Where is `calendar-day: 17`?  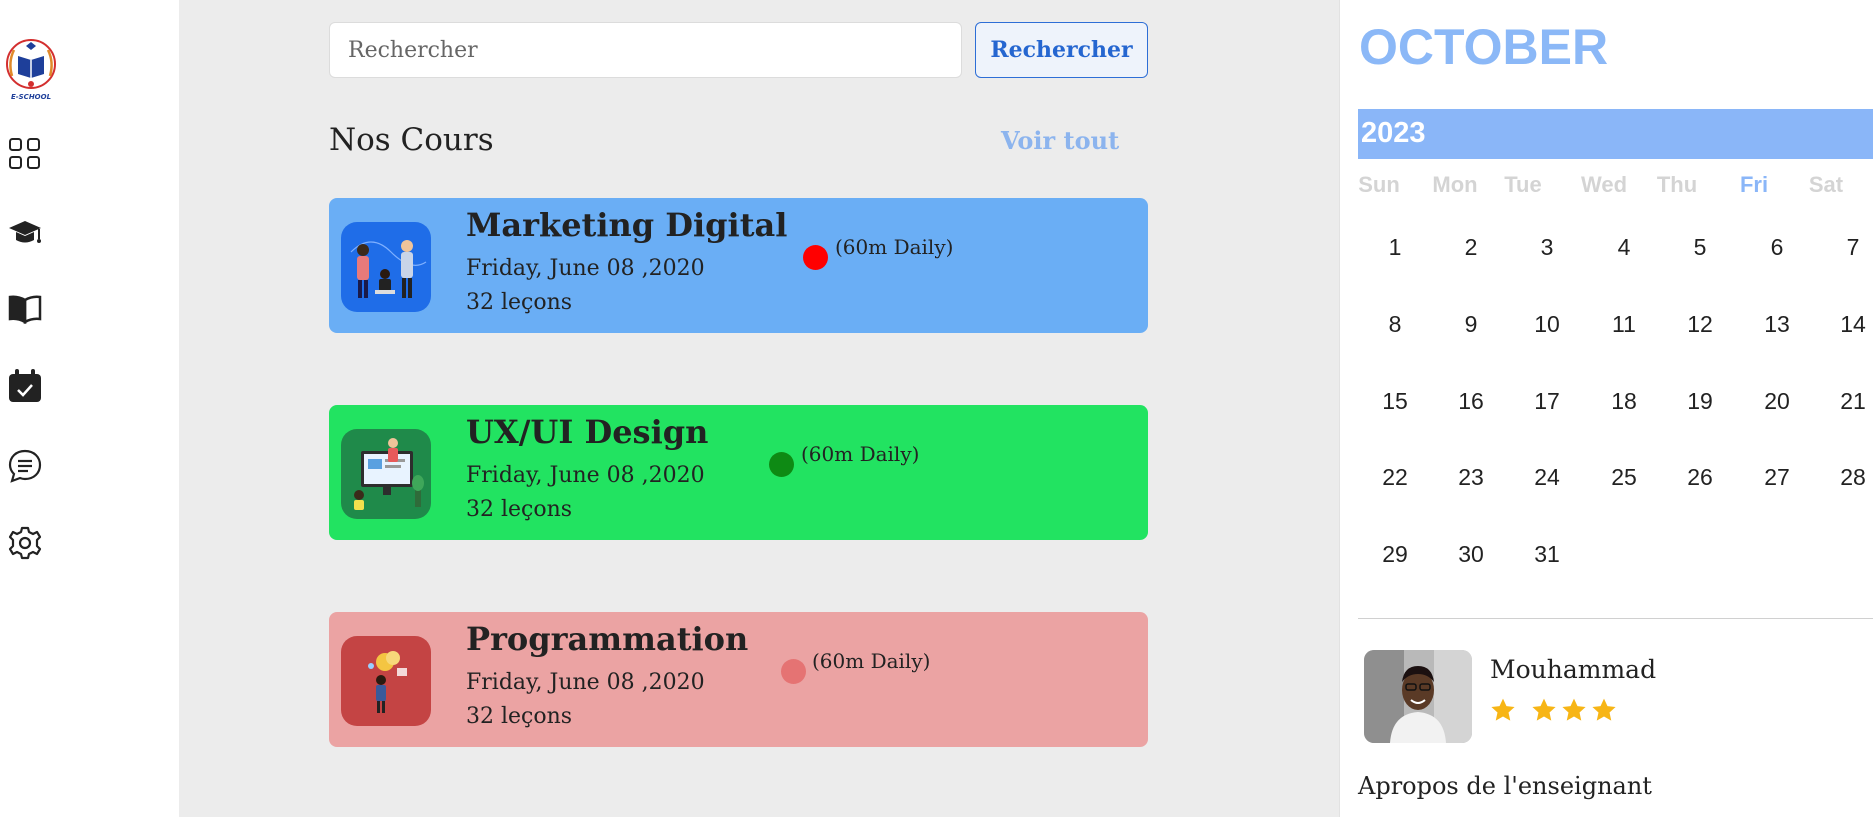 calendar-day: 17 is located at coordinates (1547, 401).